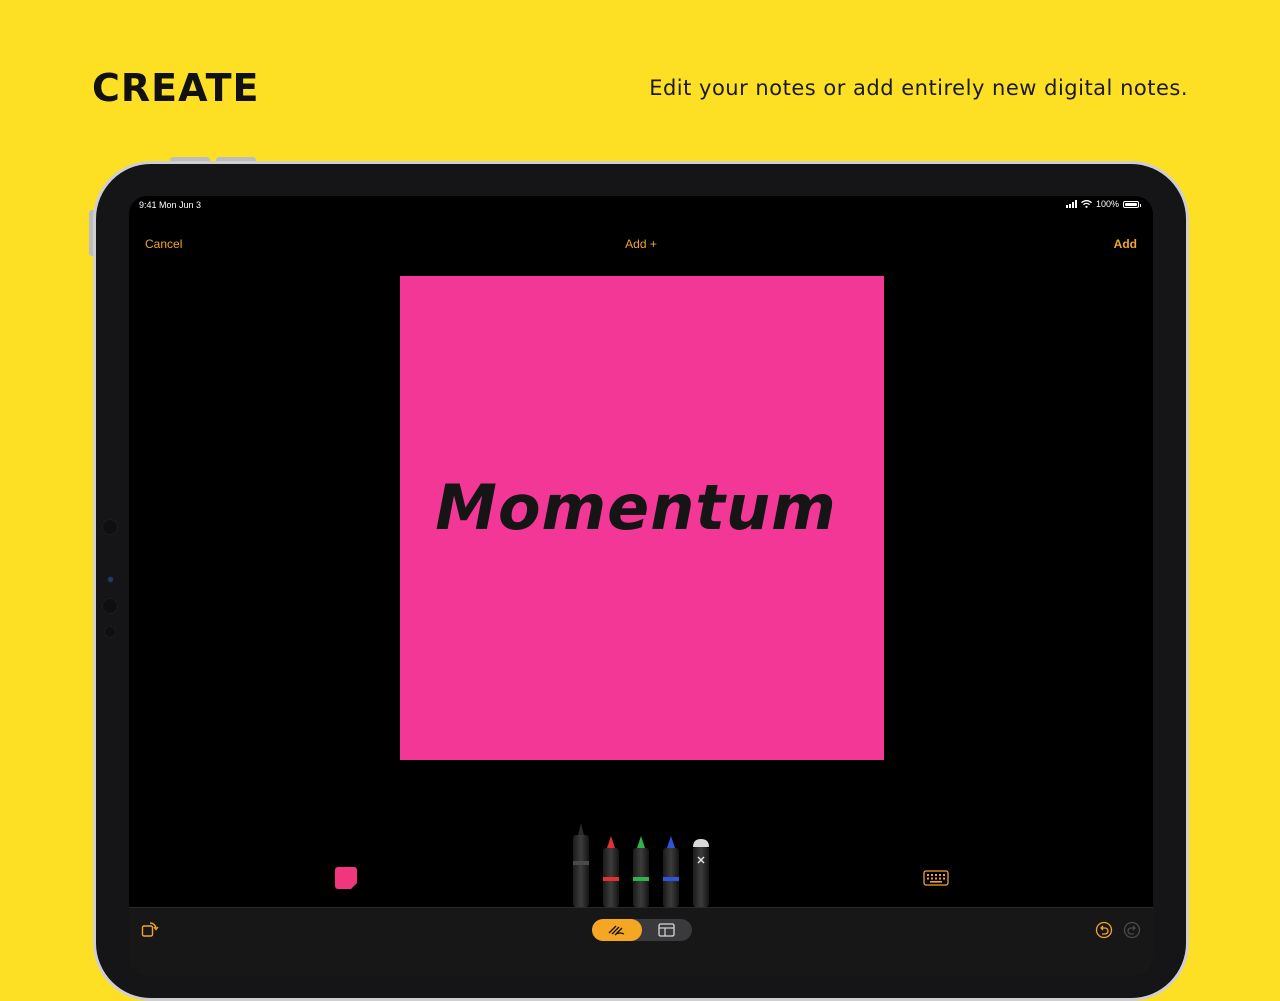 The image size is (1280, 1001). Describe the element at coordinates (1107, 204) in the screenshot. I see `battery-percent: 100%` at that location.